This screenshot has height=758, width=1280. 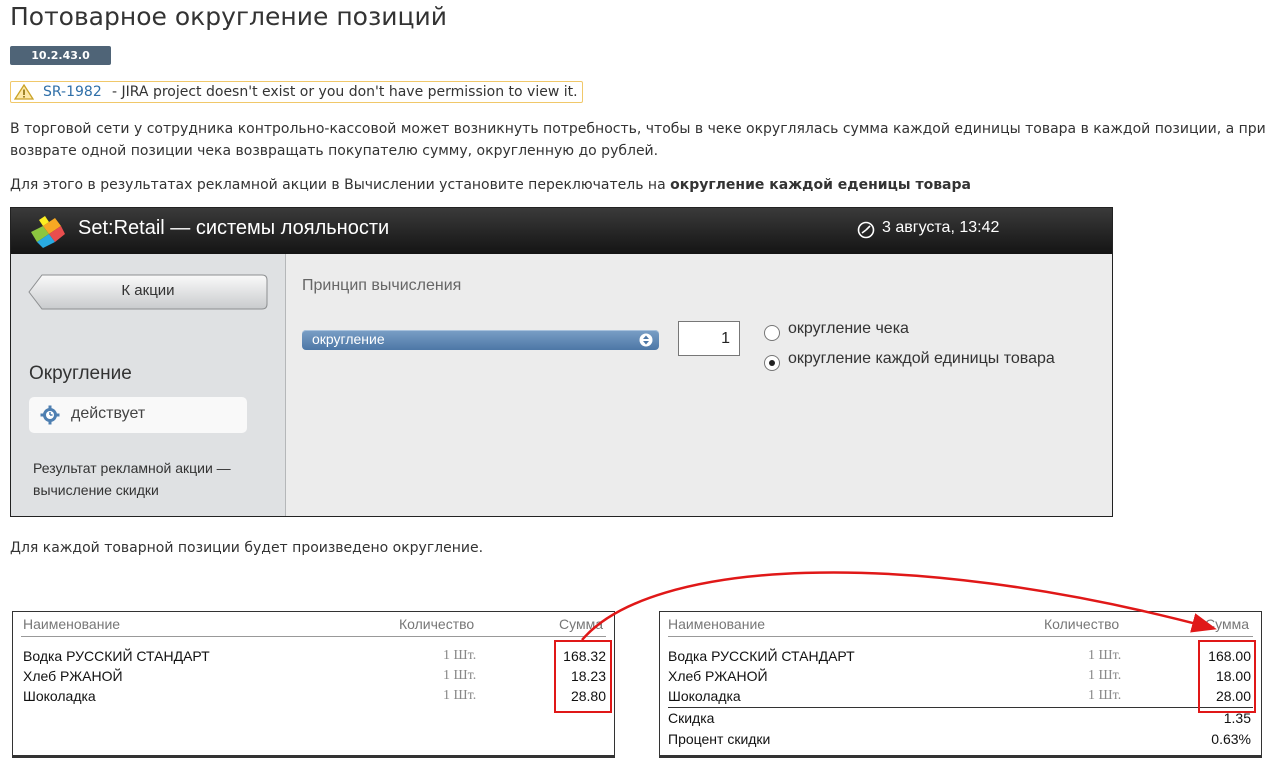 I want to click on clock-icon, so click(x=866, y=230).